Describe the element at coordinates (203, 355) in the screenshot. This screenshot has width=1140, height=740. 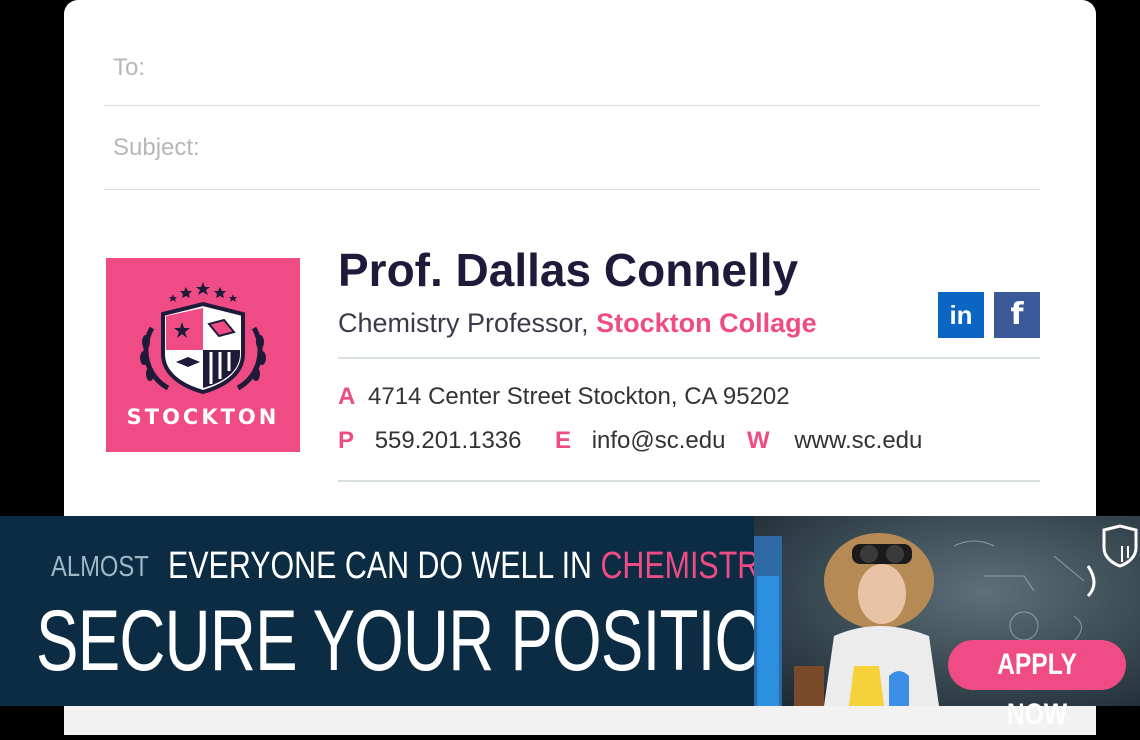
I see `stockton-logo: STOCKTON` at that location.